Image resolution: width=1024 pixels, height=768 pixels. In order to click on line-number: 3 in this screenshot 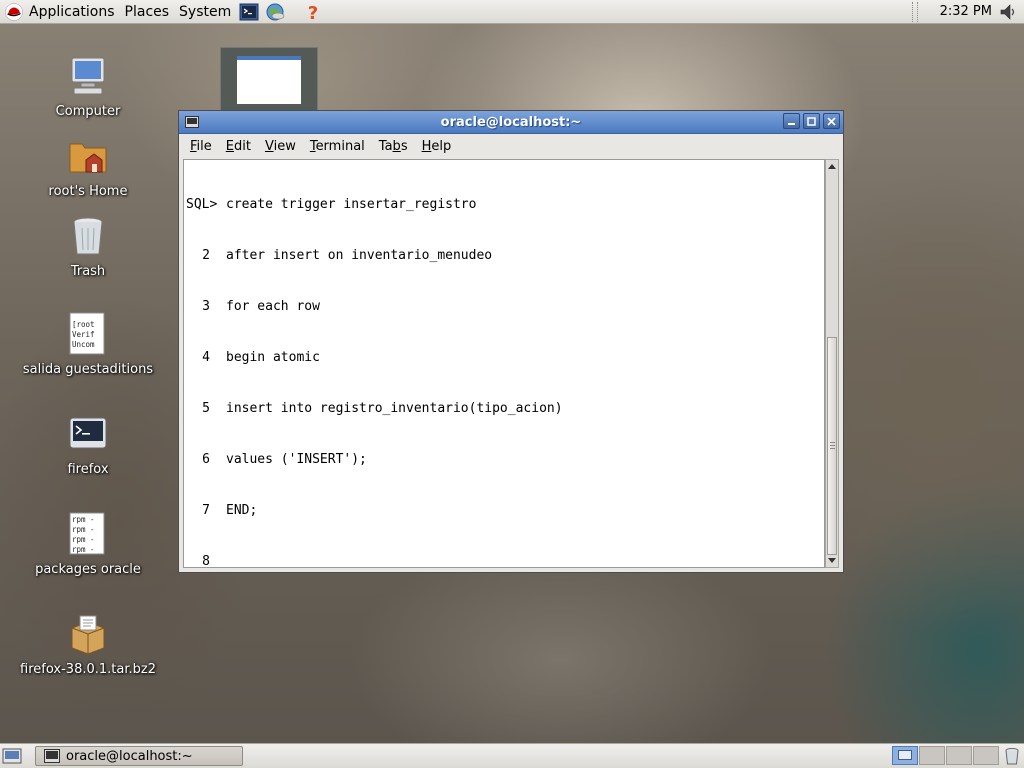, I will do `click(206, 306)`.